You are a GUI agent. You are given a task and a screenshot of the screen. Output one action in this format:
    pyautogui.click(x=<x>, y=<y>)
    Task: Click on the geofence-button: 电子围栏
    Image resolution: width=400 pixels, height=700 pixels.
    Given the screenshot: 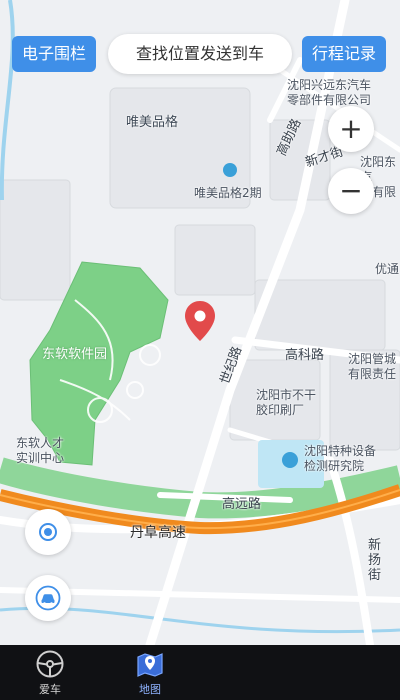 What is the action you would take?
    pyautogui.click(x=54, y=54)
    